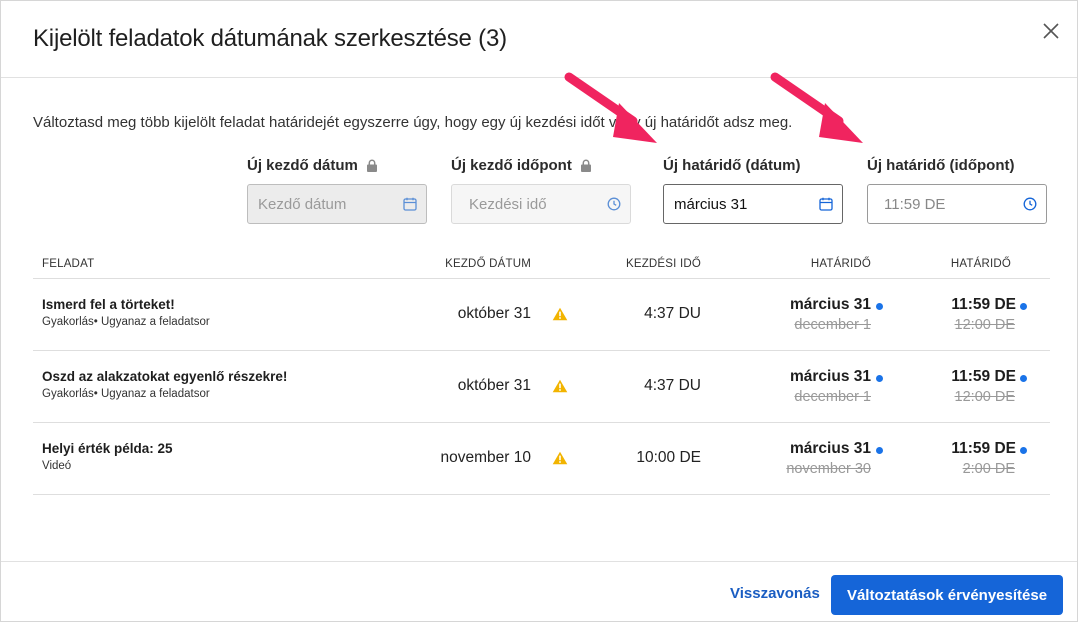  Describe the element at coordinates (68, 264) in the screenshot. I see `column-task: FELADAT` at that location.